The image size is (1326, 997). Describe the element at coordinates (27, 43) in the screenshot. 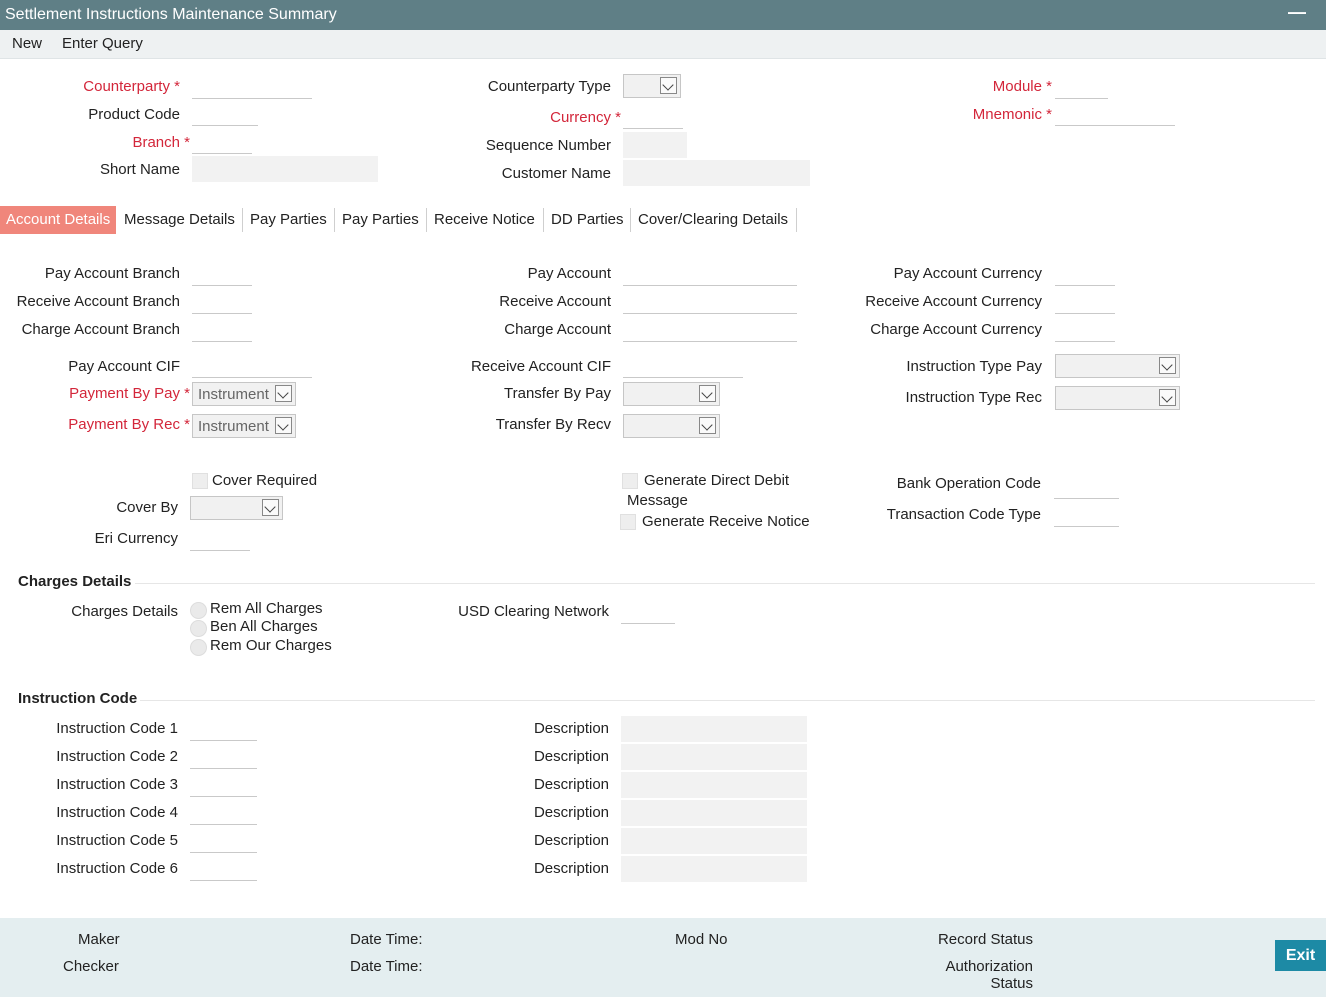

I see `new-menu-item: New` at that location.